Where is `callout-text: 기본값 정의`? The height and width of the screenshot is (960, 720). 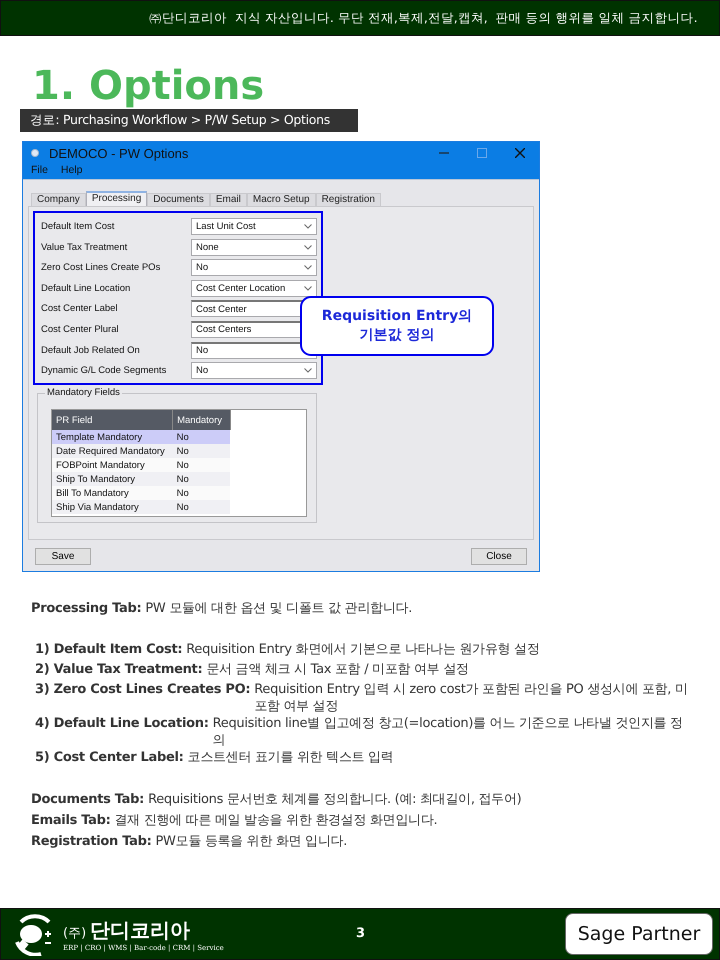 callout-text: 기본값 정의 is located at coordinates (397, 335).